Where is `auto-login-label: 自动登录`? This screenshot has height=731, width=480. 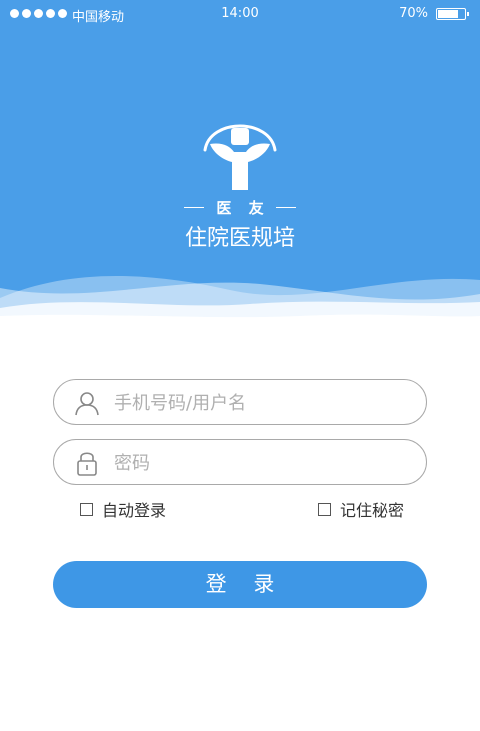 auto-login-label: 自动登录 is located at coordinates (134, 510).